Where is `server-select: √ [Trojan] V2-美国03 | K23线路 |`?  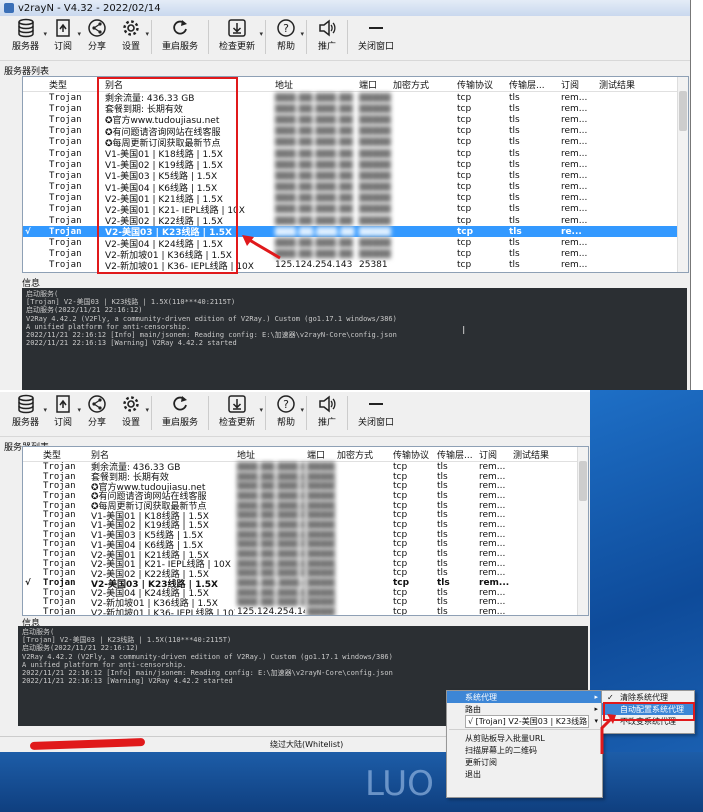 server-select: √ [Trojan] V2-美国03 | K23线路 | is located at coordinates (527, 721).